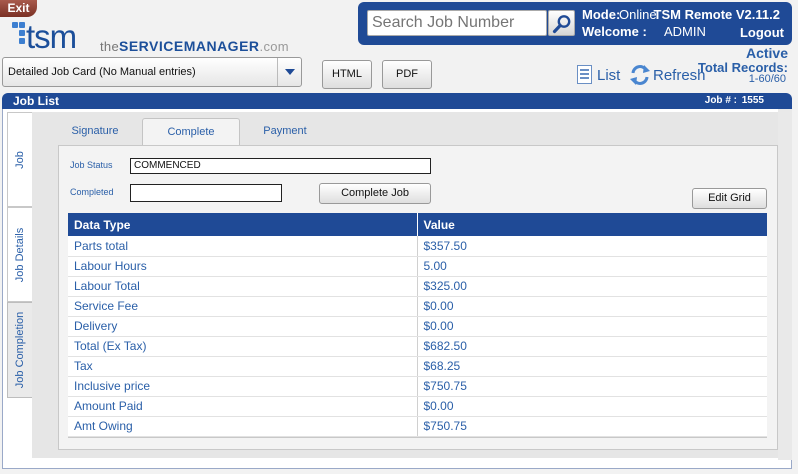  I want to click on edit-grid-button: Edit Grid, so click(729, 198).